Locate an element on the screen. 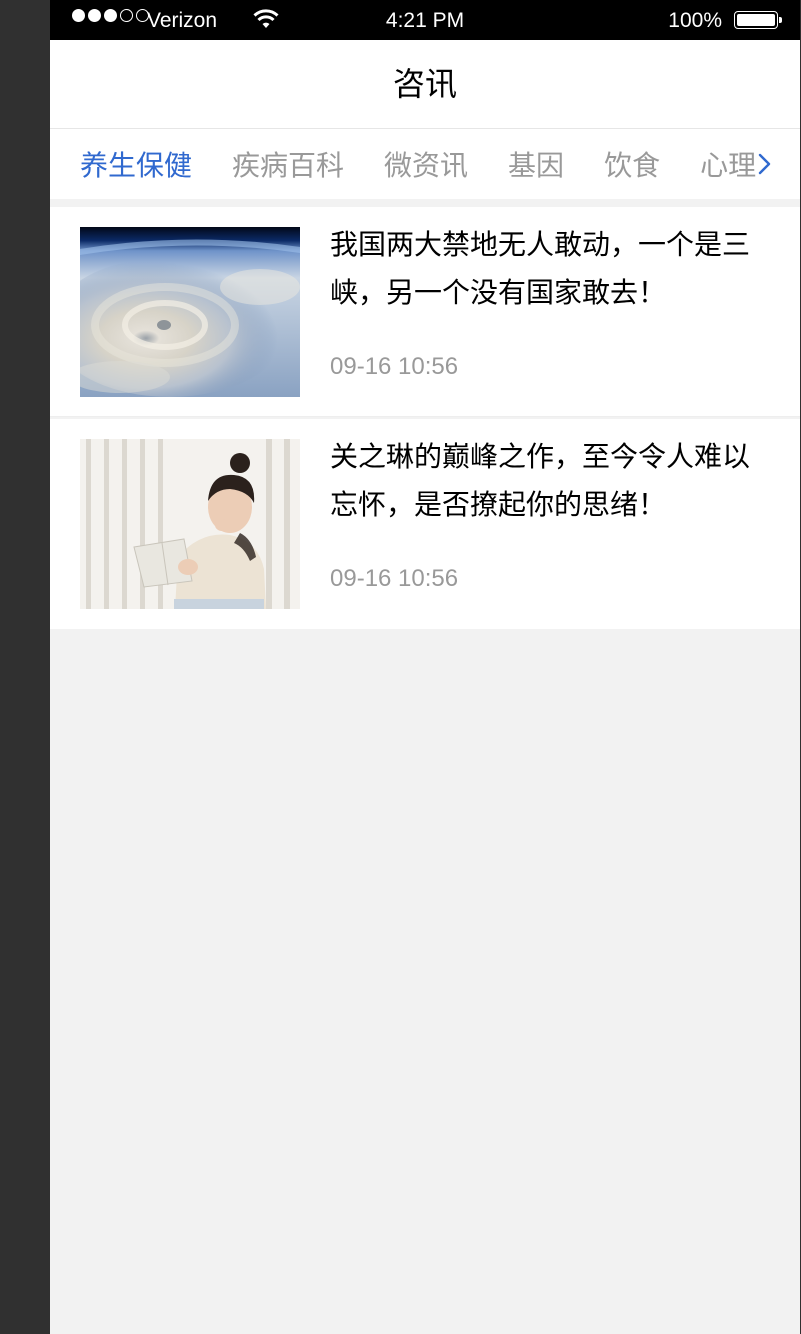 This screenshot has width=801, height=1334. tab-diet: 饮食 is located at coordinates (632, 164).